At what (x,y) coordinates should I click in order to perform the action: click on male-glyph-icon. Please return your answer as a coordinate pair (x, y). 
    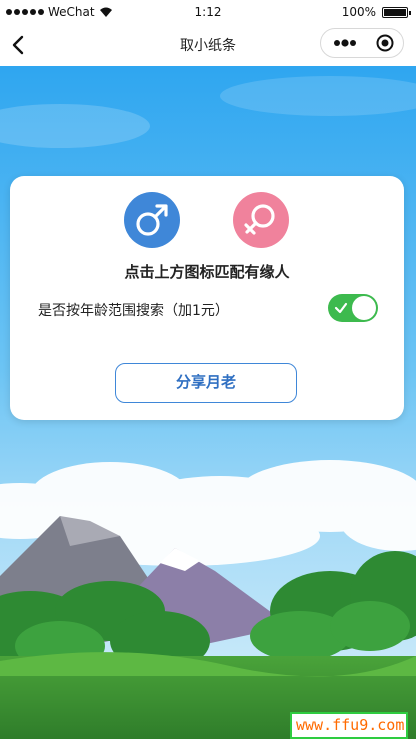
    Looking at the image, I should click on (152, 220).